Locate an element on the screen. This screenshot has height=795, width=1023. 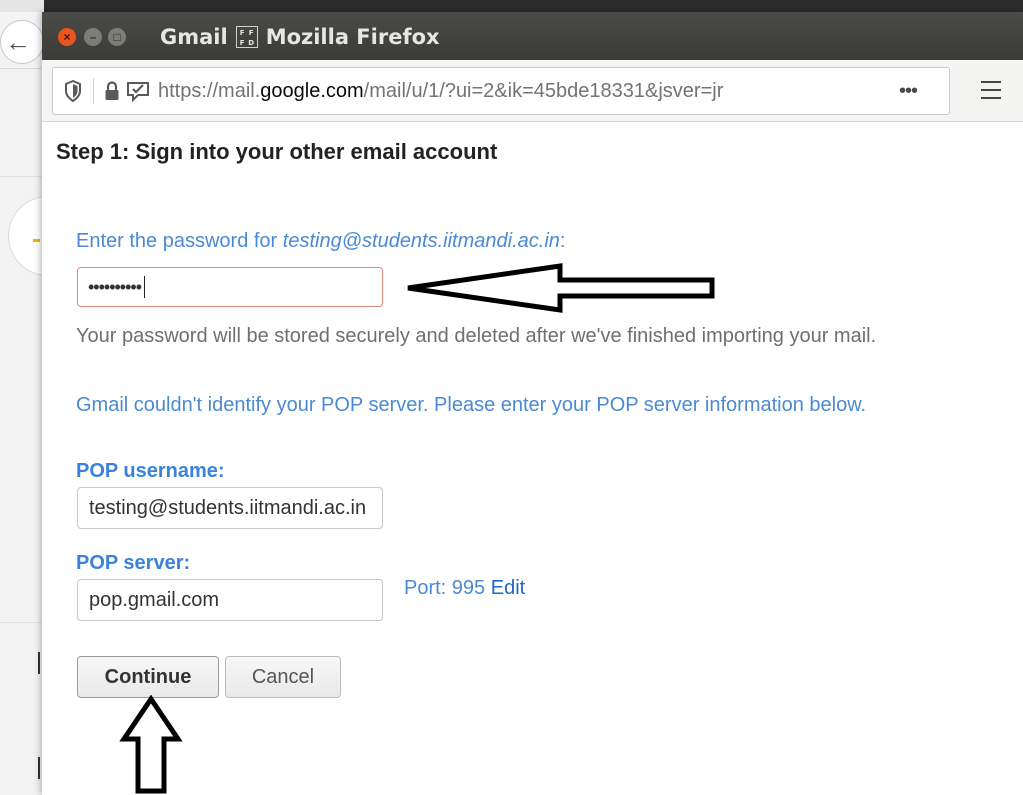
up-arrow-annotation-icon is located at coordinates (151, 744).